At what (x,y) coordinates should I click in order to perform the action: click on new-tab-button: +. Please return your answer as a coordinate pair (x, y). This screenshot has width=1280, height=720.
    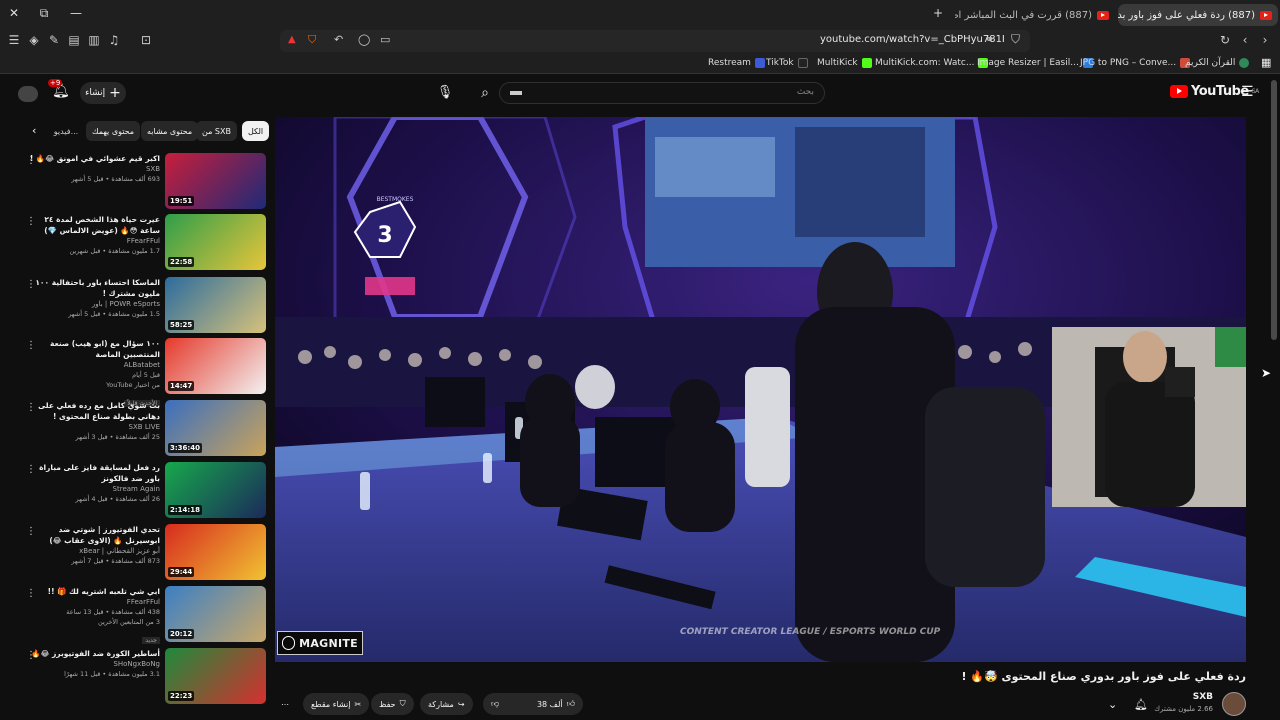
    Looking at the image, I should click on (938, 13).